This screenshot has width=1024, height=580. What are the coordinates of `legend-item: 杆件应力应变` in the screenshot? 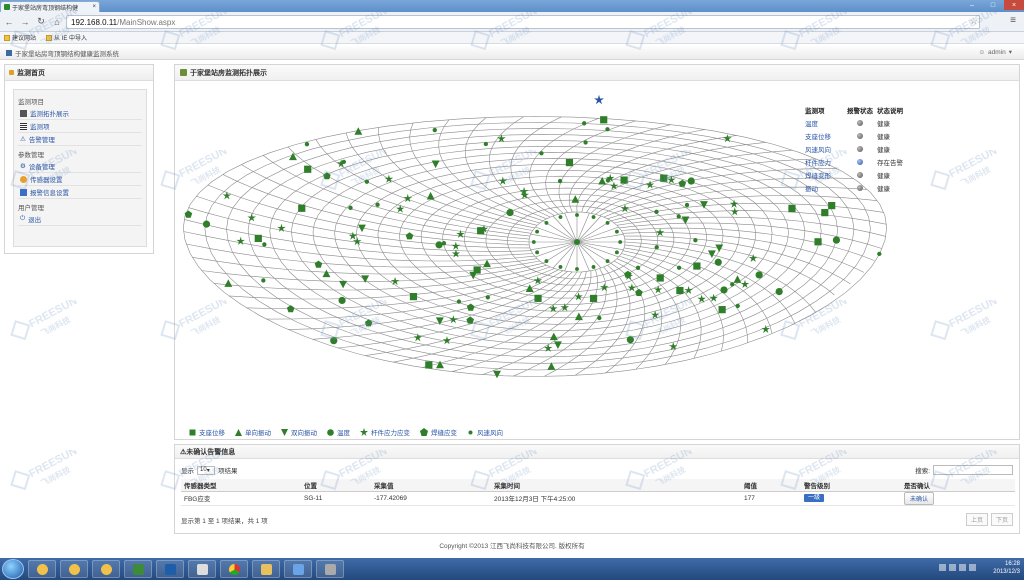 It's located at (385, 432).